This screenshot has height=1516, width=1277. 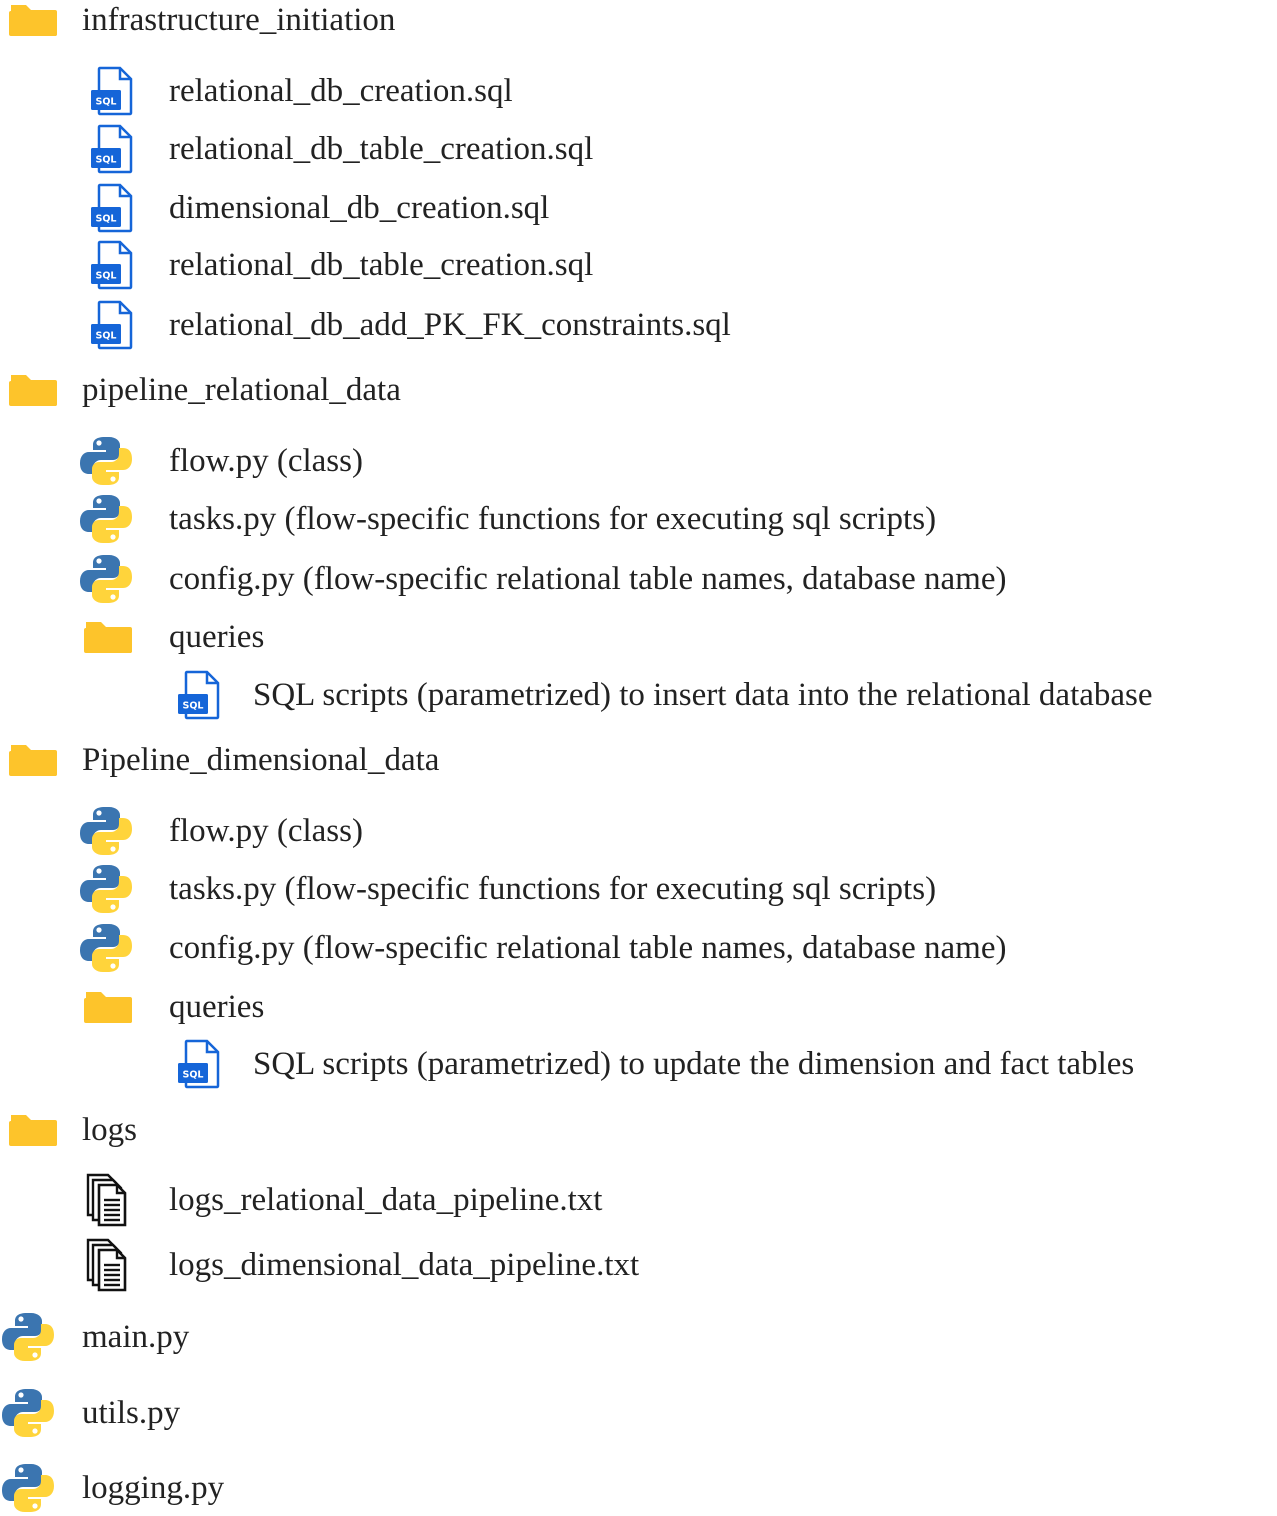 I want to click on file-name: logging.py, so click(x=153, y=1488).